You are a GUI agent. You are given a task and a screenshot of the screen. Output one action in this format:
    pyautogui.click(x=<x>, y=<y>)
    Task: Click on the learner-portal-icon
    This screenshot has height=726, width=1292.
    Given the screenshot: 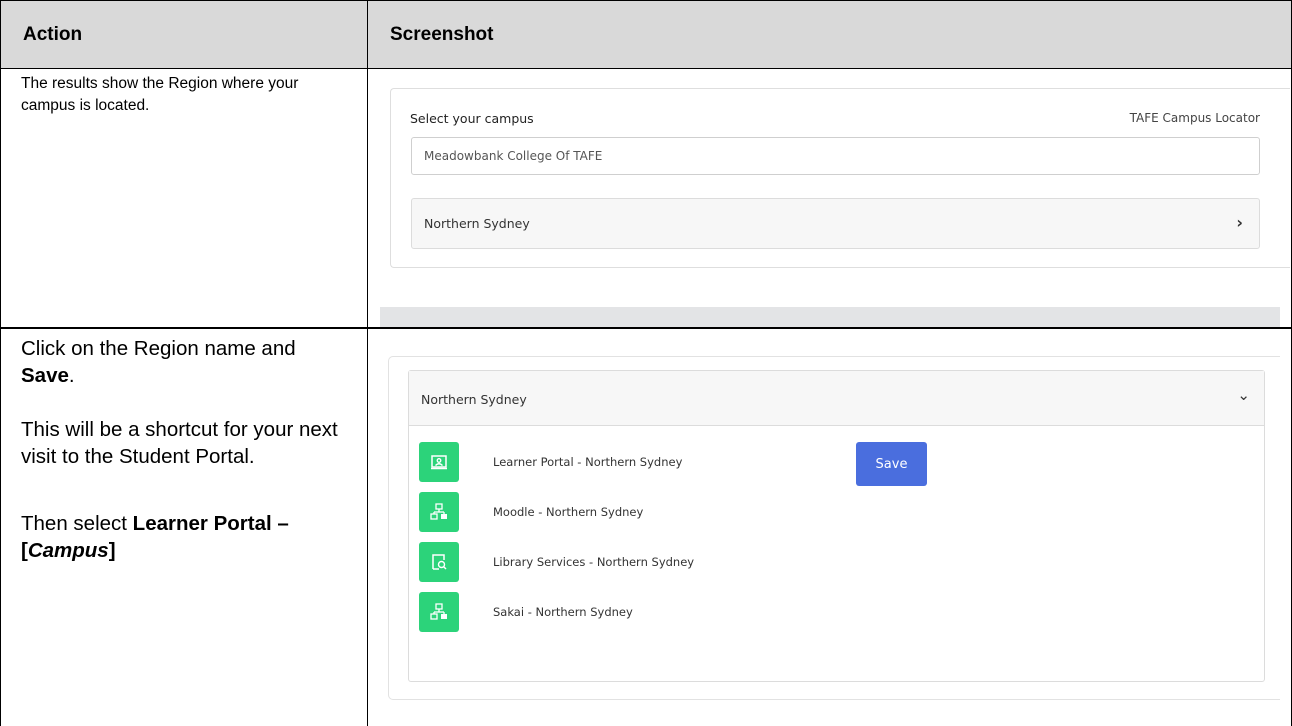 What is the action you would take?
    pyautogui.click(x=439, y=462)
    